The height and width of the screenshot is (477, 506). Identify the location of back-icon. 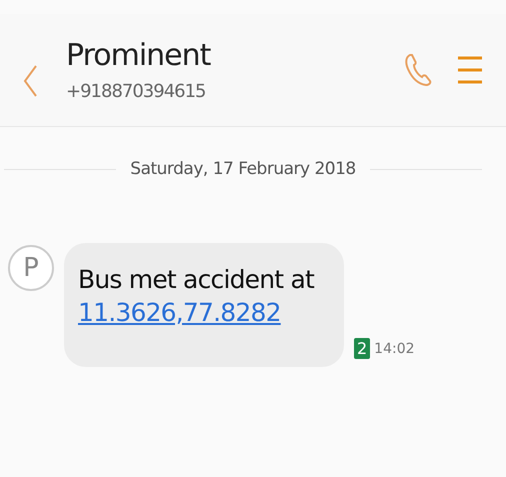
(30, 81).